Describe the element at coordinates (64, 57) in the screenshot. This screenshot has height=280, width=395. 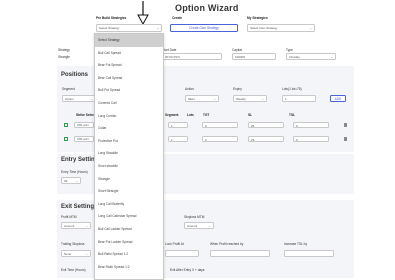
I see `strategy-value: Strangle` at that location.